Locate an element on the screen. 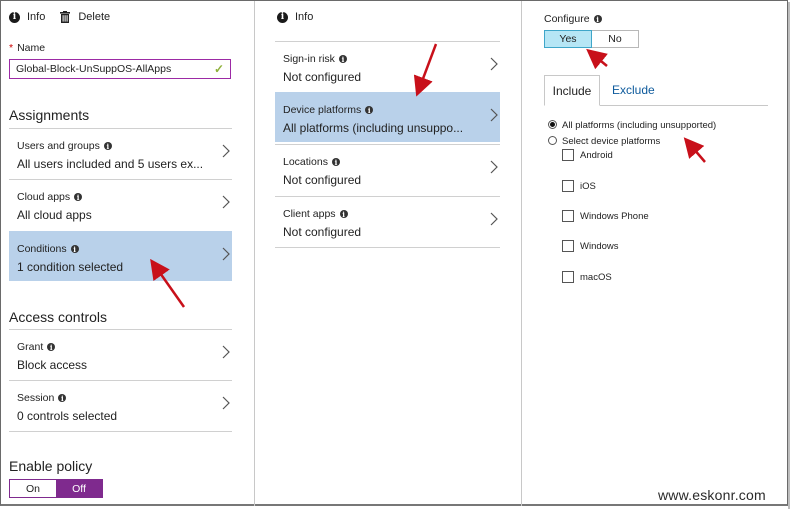 The image size is (790, 509). row-value: Block access is located at coordinates (52, 365).